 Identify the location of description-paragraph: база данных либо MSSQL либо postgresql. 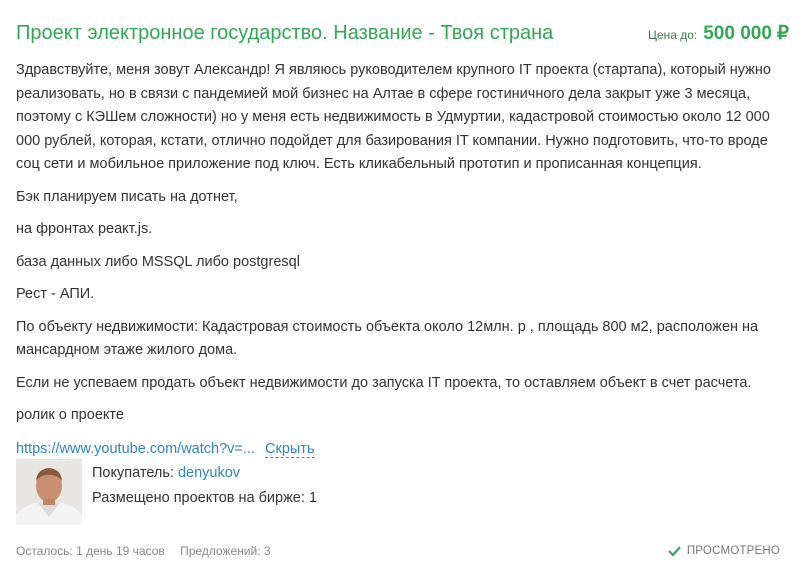
(158, 261).